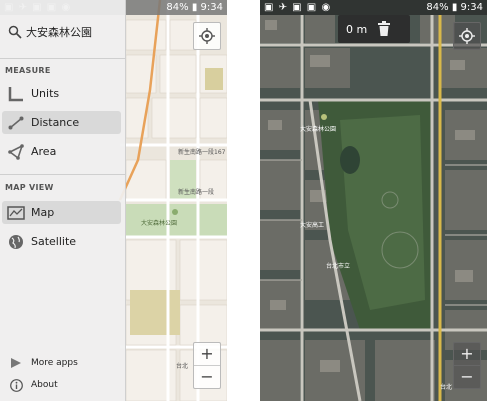 This screenshot has height=401, width=487. What do you see at coordinates (61, 93) in the screenshot?
I see `menu-item-units: Units` at bounding box center [61, 93].